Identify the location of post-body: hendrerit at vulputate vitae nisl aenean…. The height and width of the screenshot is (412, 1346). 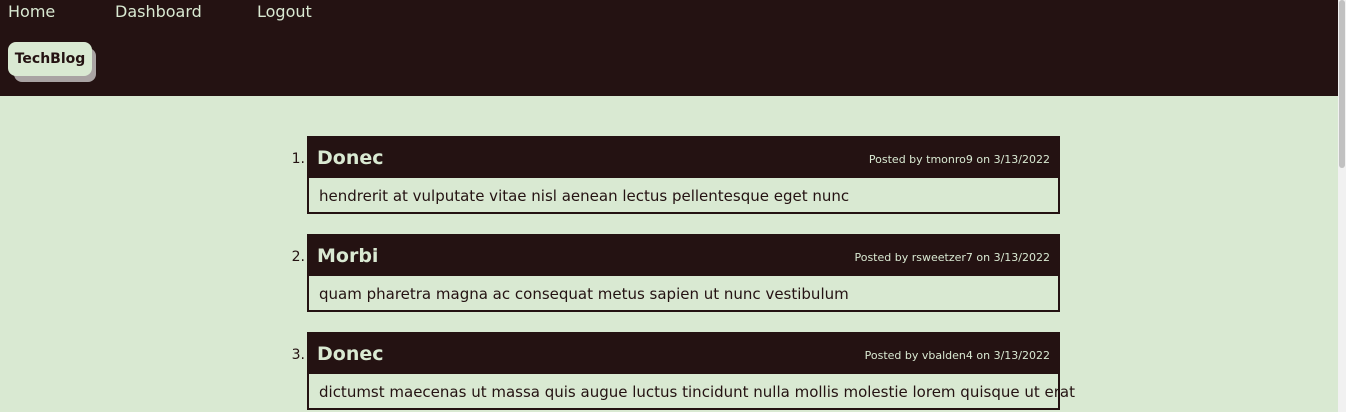
(584, 196).